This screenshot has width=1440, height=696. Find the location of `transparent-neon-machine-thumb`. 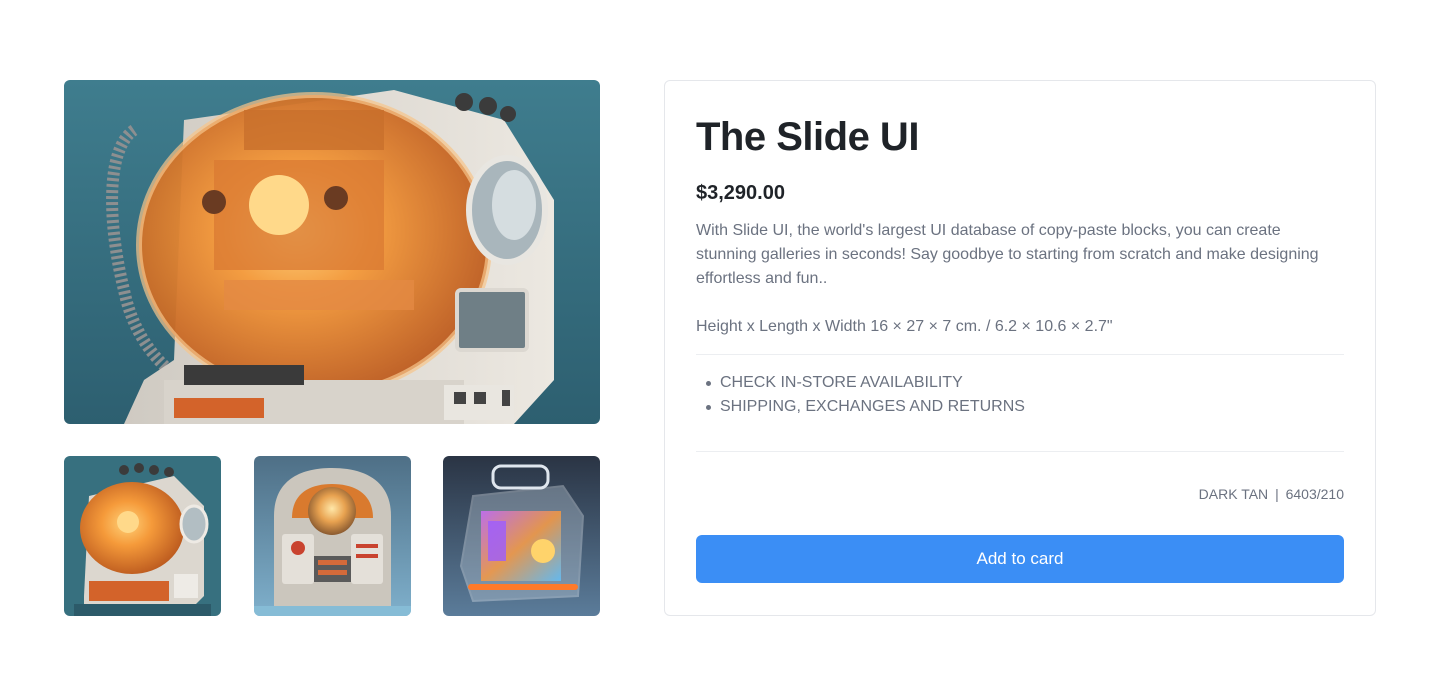

transparent-neon-machine-thumb is located at coordinates (521, 536).